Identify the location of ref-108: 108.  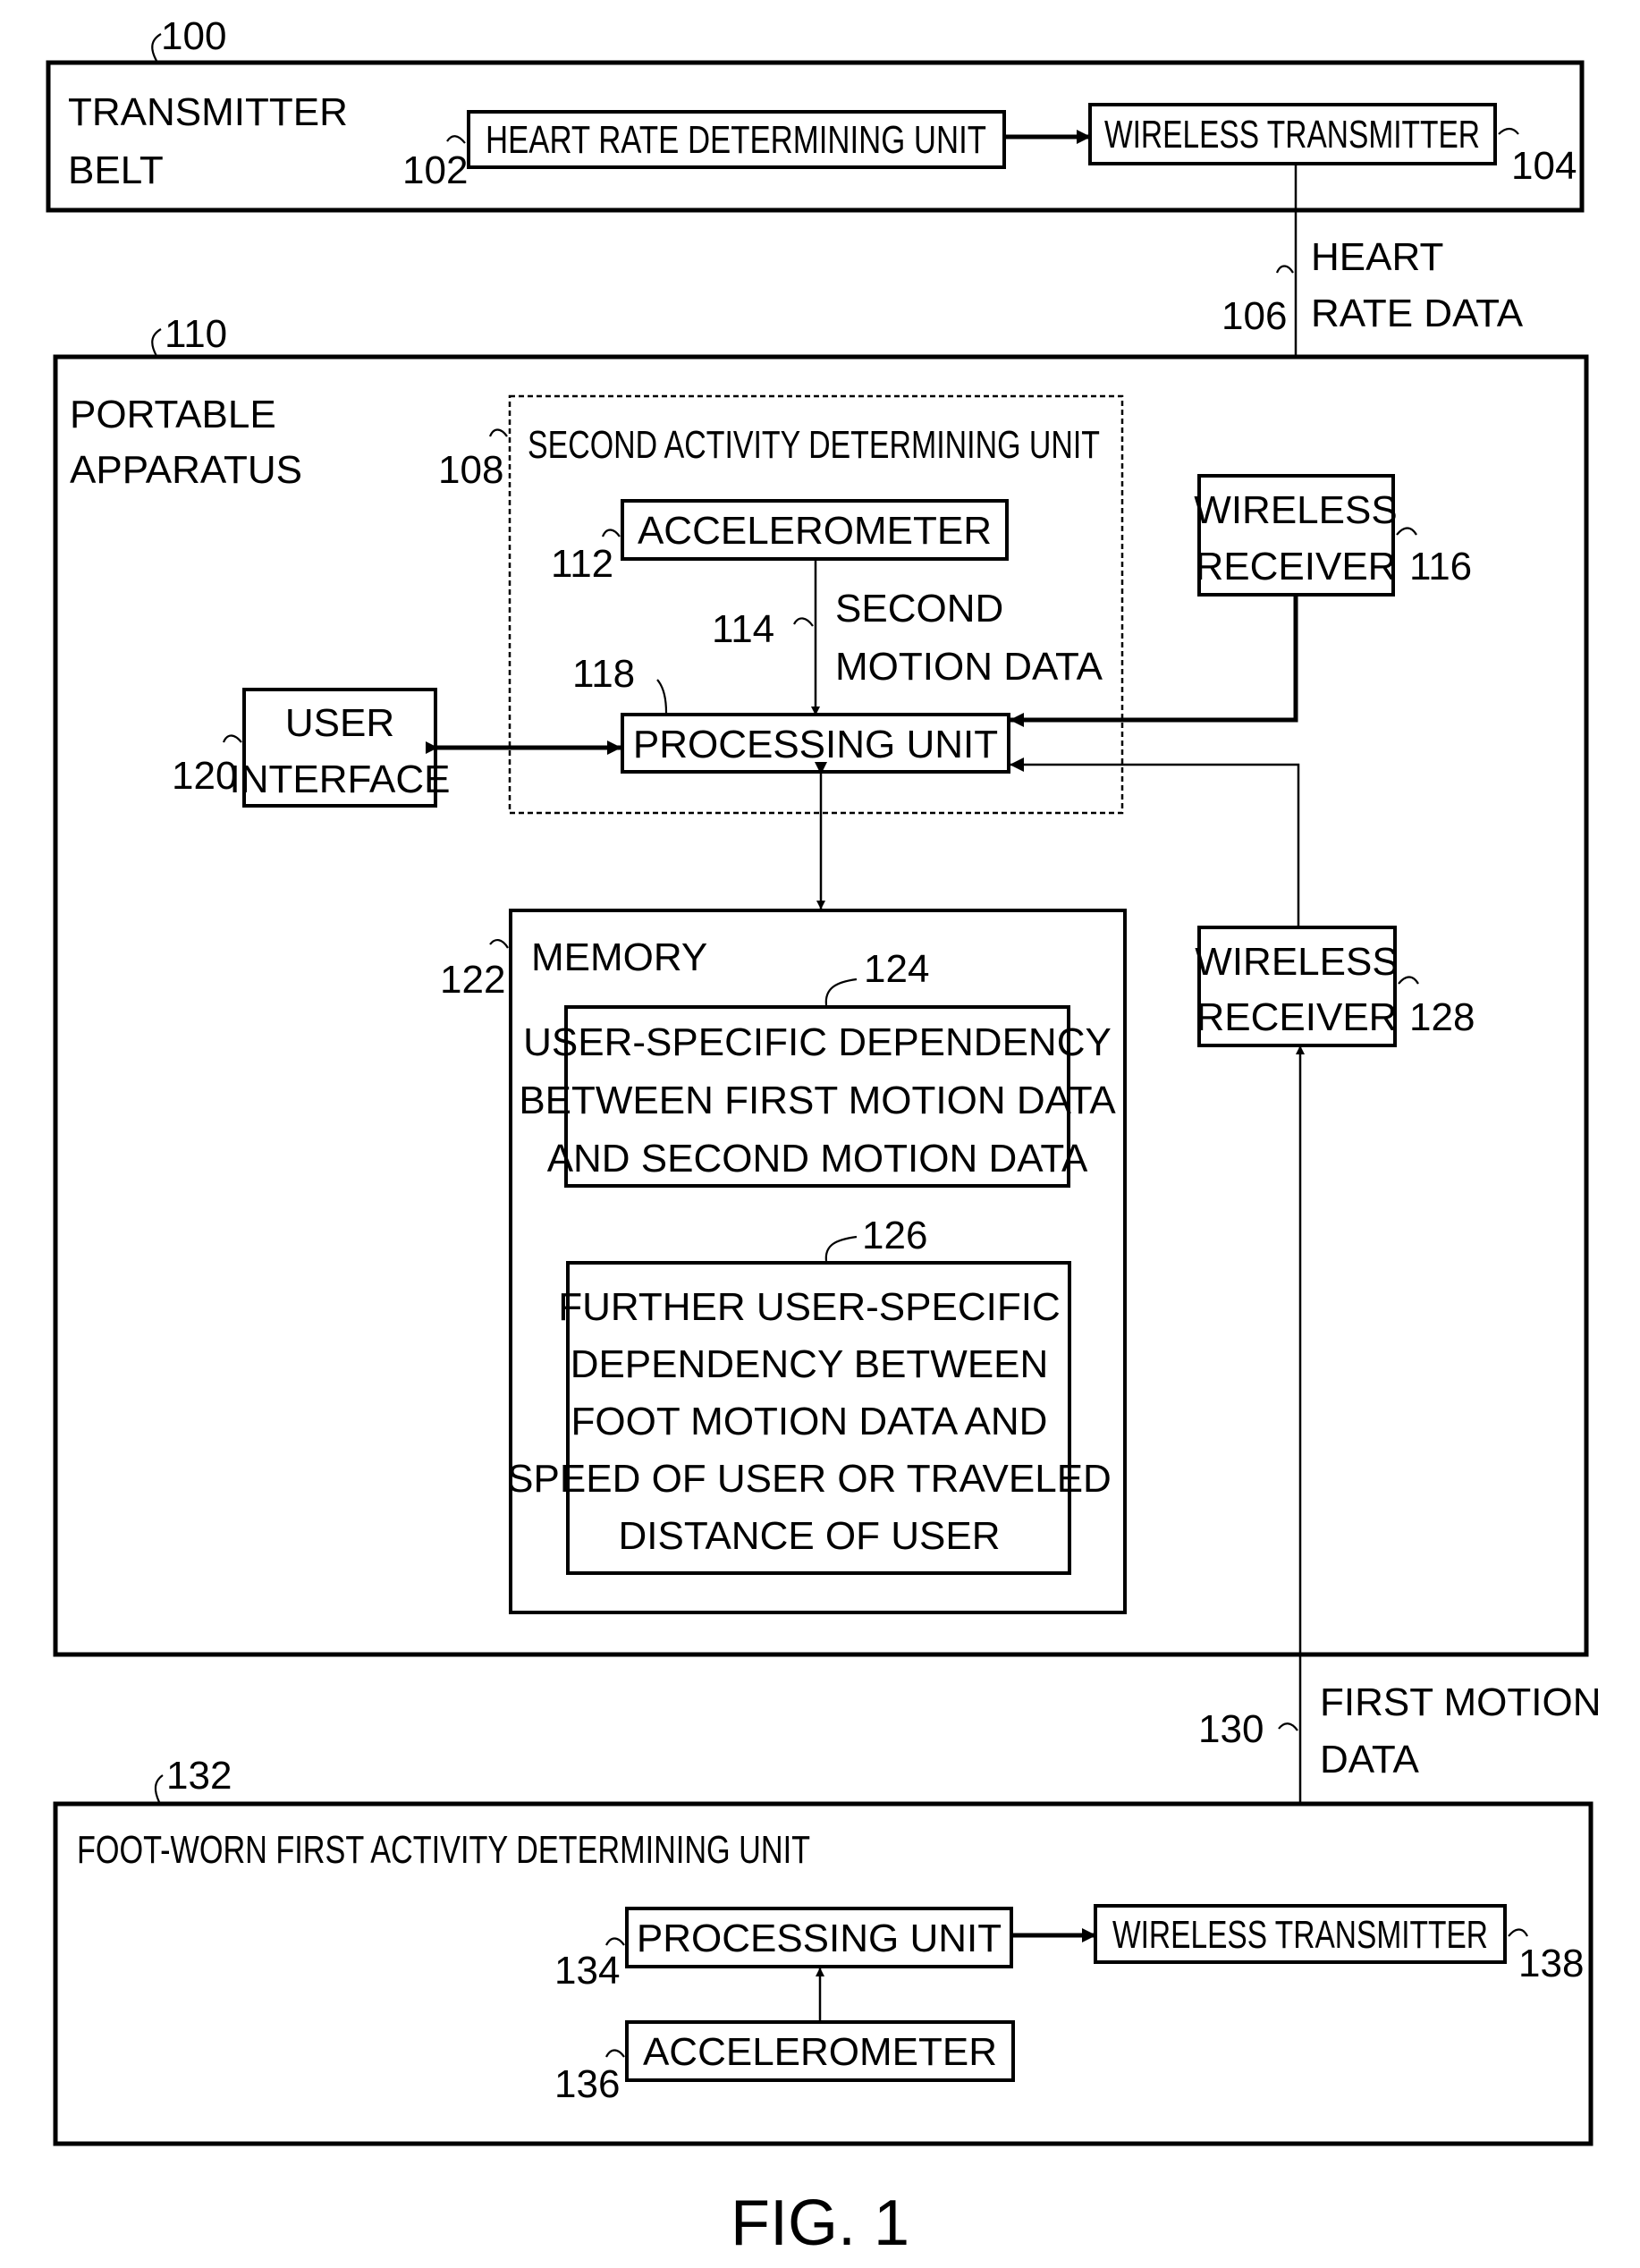
(471, 470).